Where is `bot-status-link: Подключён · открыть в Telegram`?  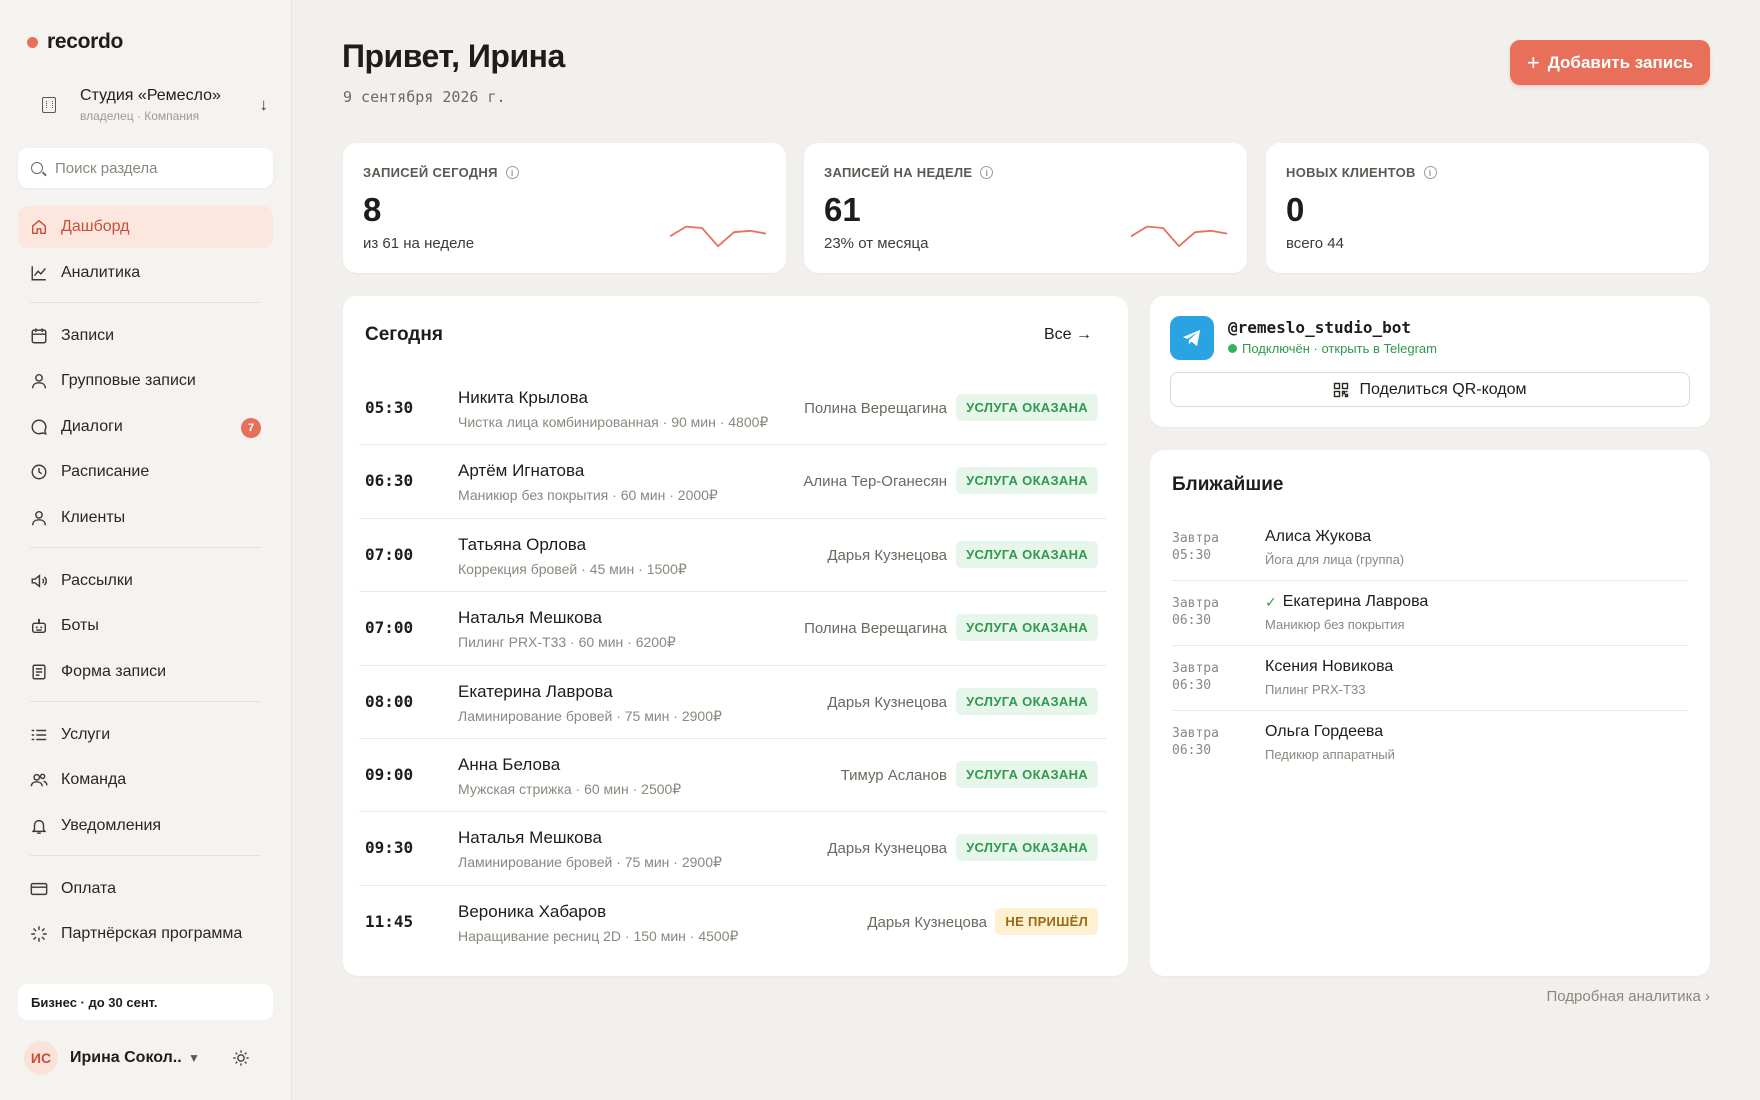 bot-status-link: Подключён · открыть в Telegram is located at coordinates (1332, 348).